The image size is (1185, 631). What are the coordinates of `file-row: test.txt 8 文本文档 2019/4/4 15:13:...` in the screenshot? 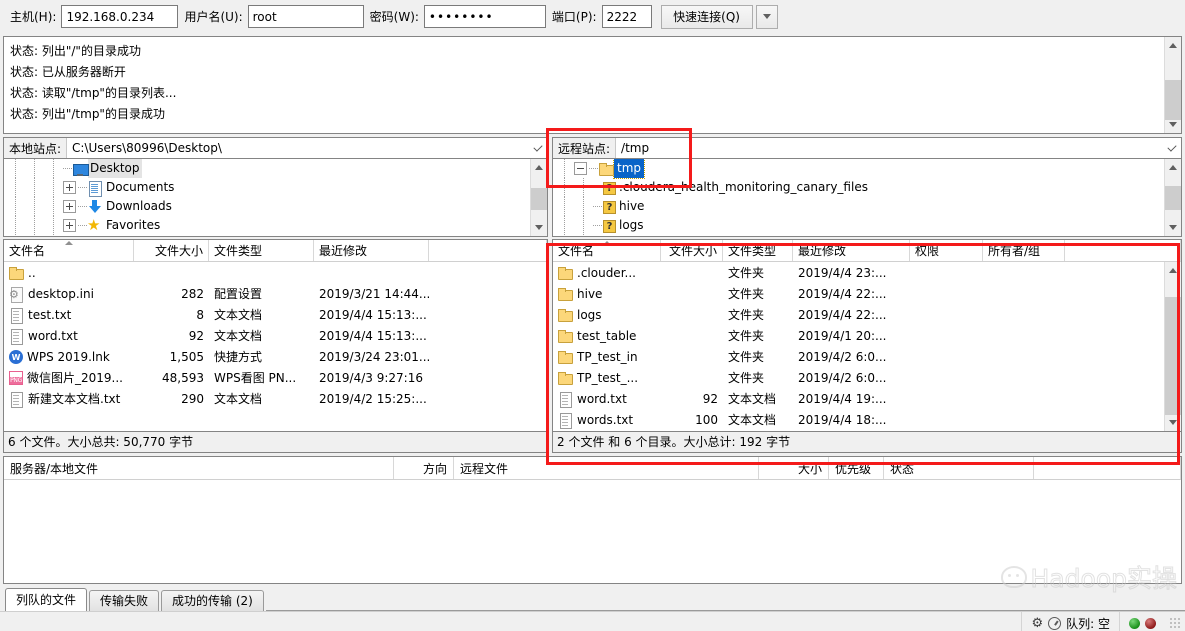 It's located at (267, 314).